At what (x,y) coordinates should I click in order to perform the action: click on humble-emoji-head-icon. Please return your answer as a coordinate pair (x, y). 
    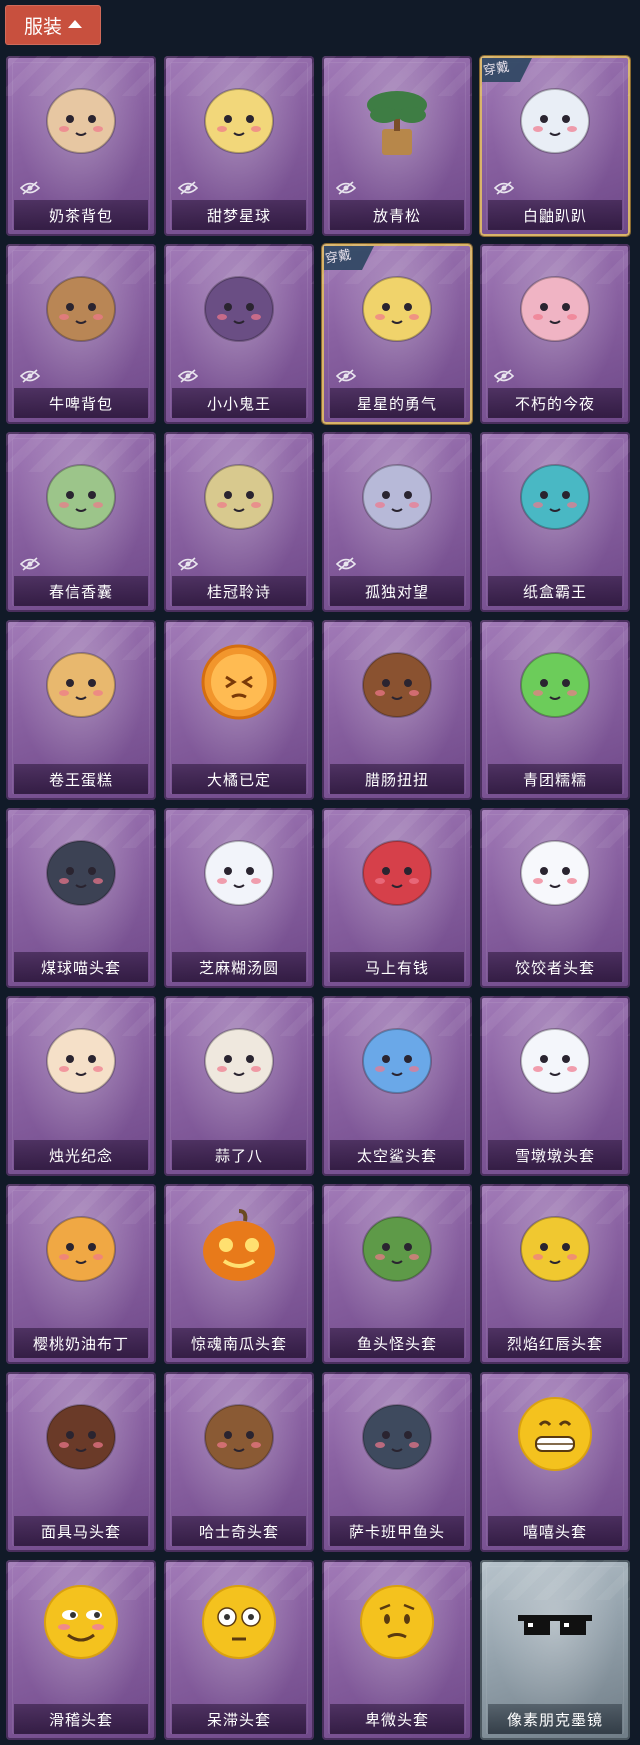
    Looking at the image, I should click on (397, 1622).